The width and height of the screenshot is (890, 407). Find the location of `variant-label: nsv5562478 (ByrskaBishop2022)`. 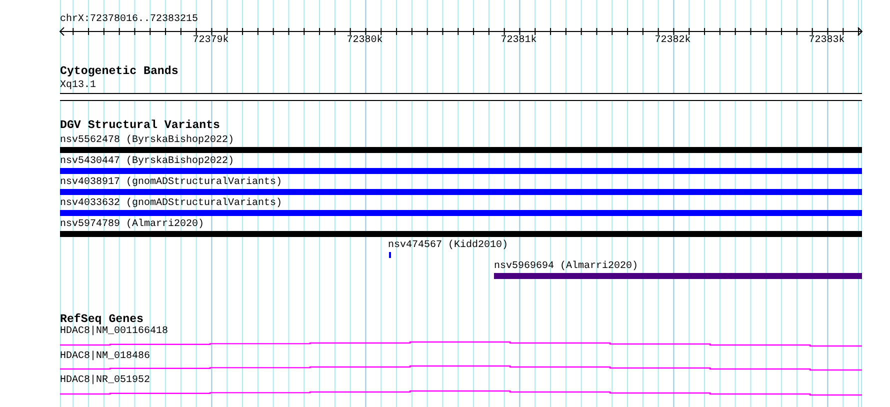

variant-label: nsv5562478 (ByrskaBishop2022) is located at coordinates (147, 141).